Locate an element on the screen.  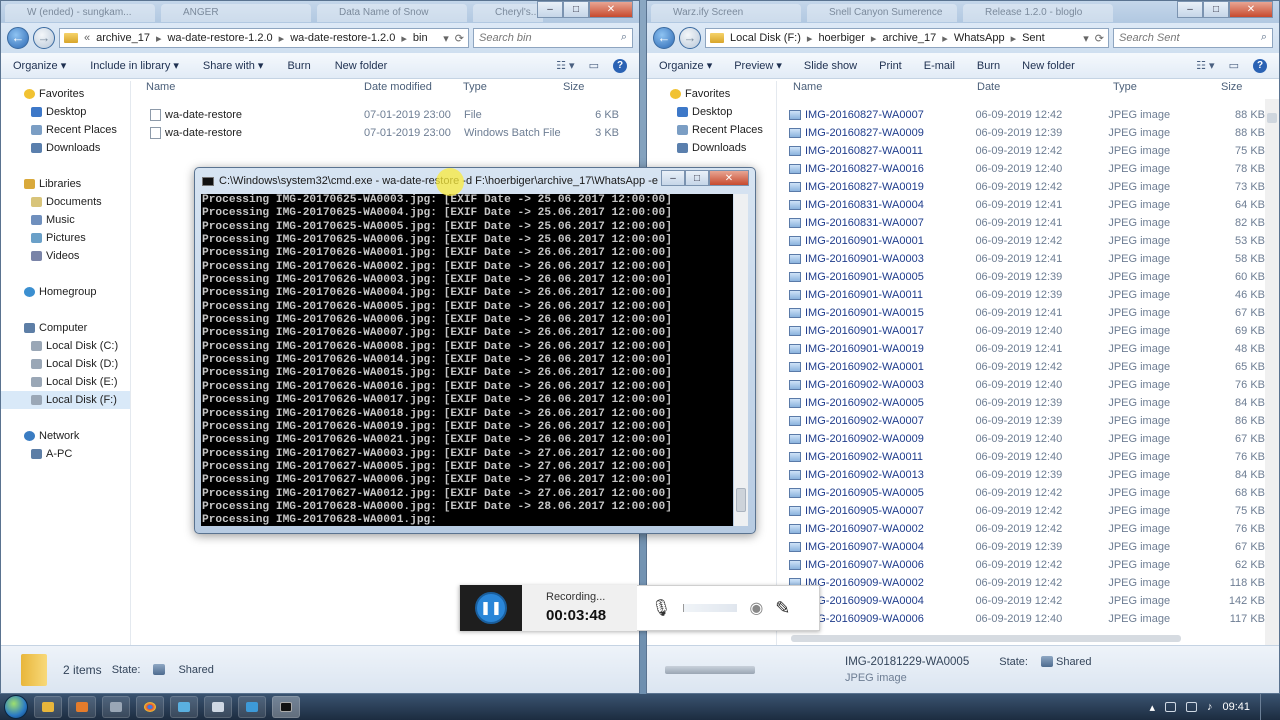
nav-music: Music is located at coordinates (65, 220).